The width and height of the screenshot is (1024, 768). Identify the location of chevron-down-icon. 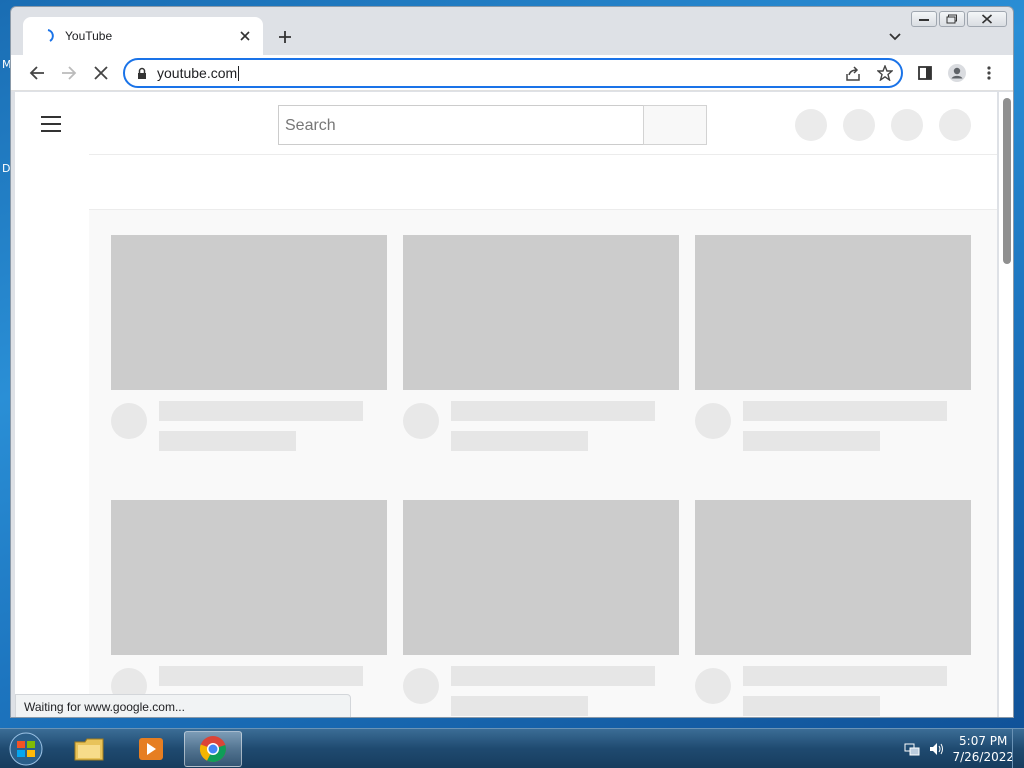
(895, 37).